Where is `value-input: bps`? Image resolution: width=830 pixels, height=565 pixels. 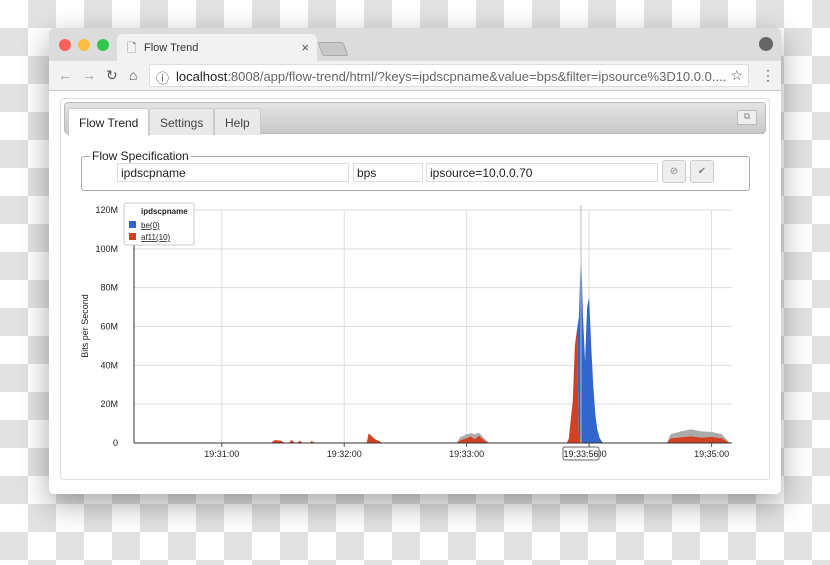
value-input: bps is located at coordinates (388, 172).